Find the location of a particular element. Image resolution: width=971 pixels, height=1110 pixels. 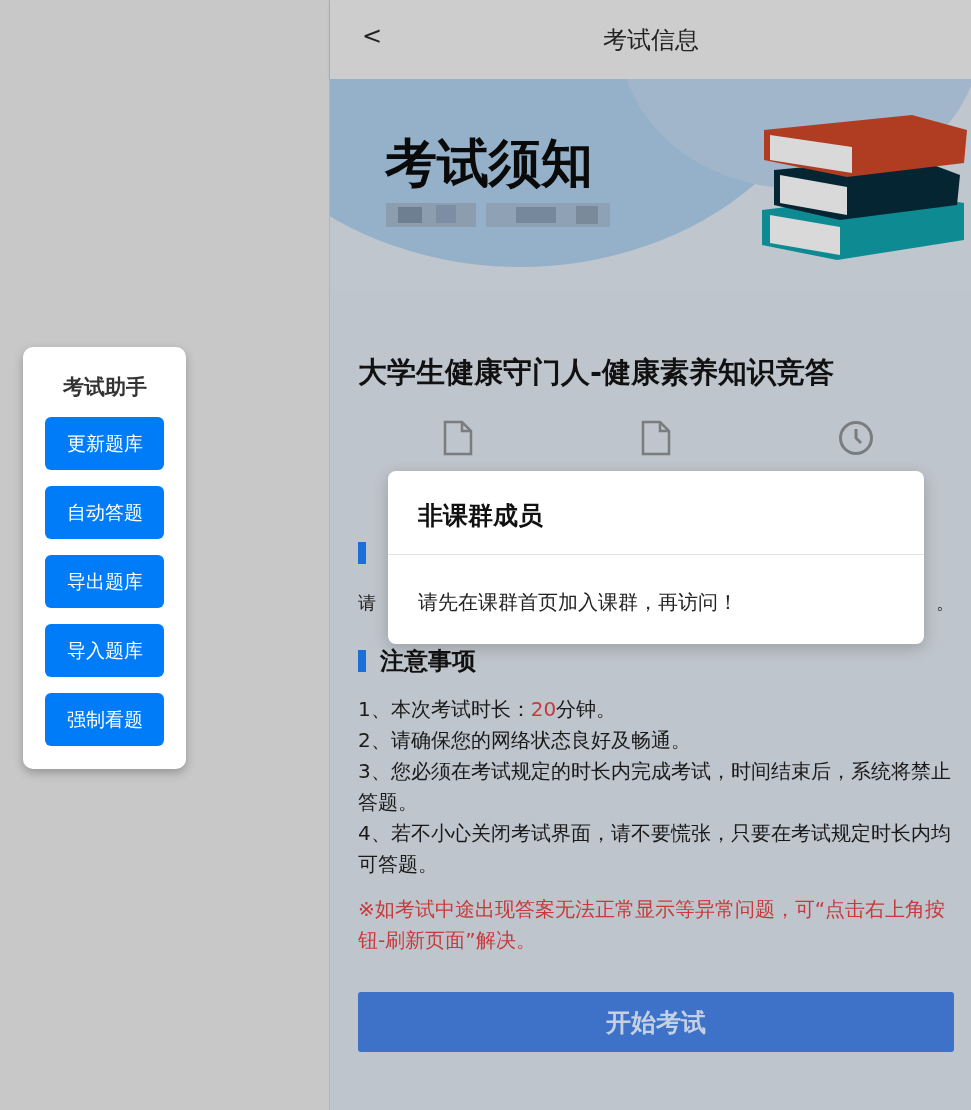

panel-title: 考试助手 is located at coordinates (104, 387).